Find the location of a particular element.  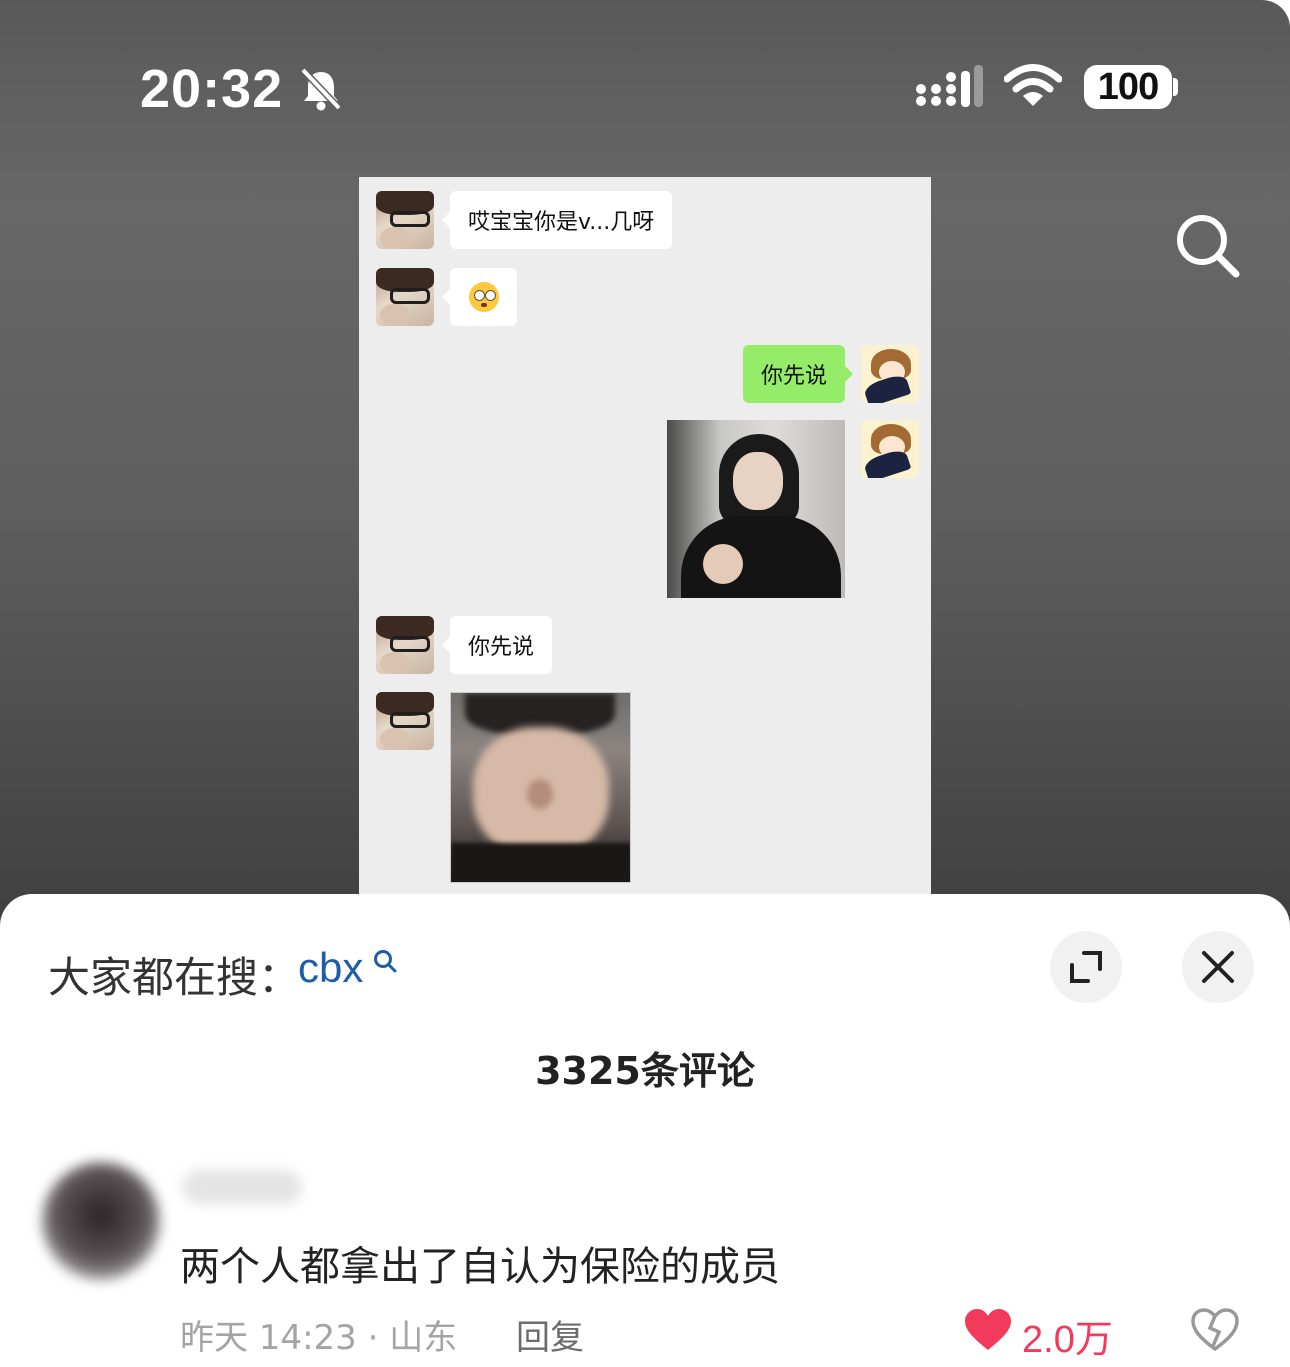

photo-man-hoodie is located at coordinates (756, 509).